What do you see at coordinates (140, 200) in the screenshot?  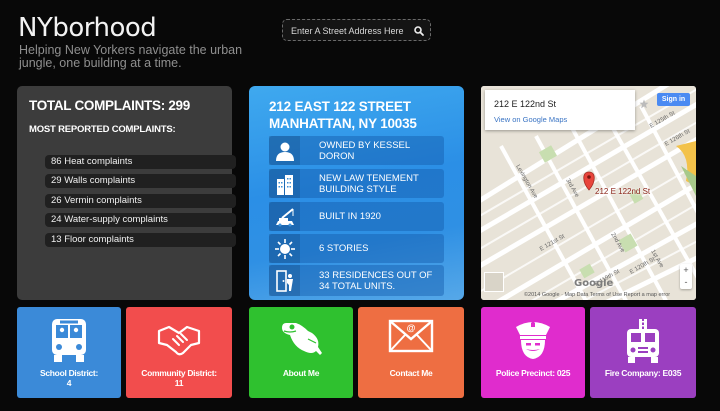 I see `list-item: 26 Vermin complaints` at bounding box center [140, 200].